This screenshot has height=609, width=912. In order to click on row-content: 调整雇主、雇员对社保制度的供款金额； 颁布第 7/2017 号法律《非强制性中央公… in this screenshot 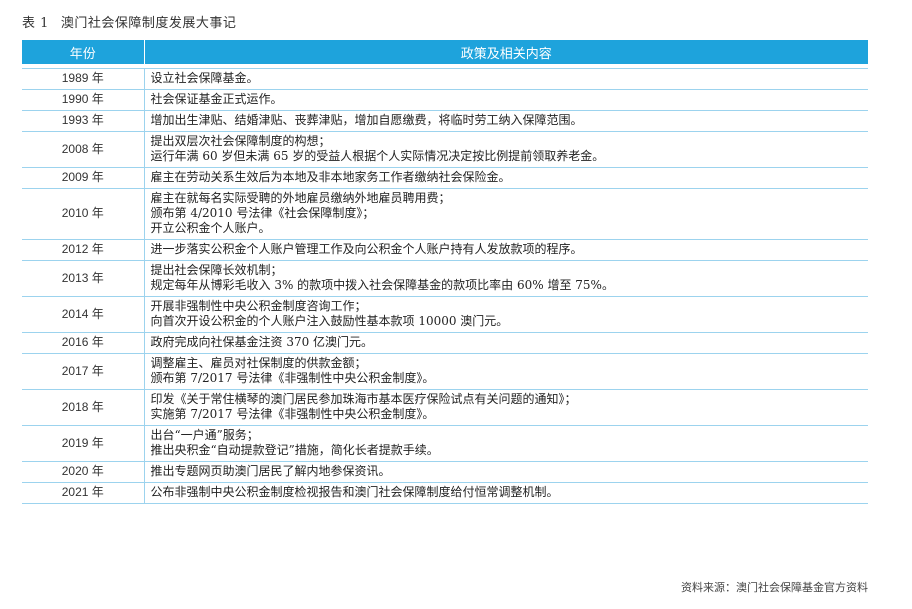, I will do `click(506, 371)`.